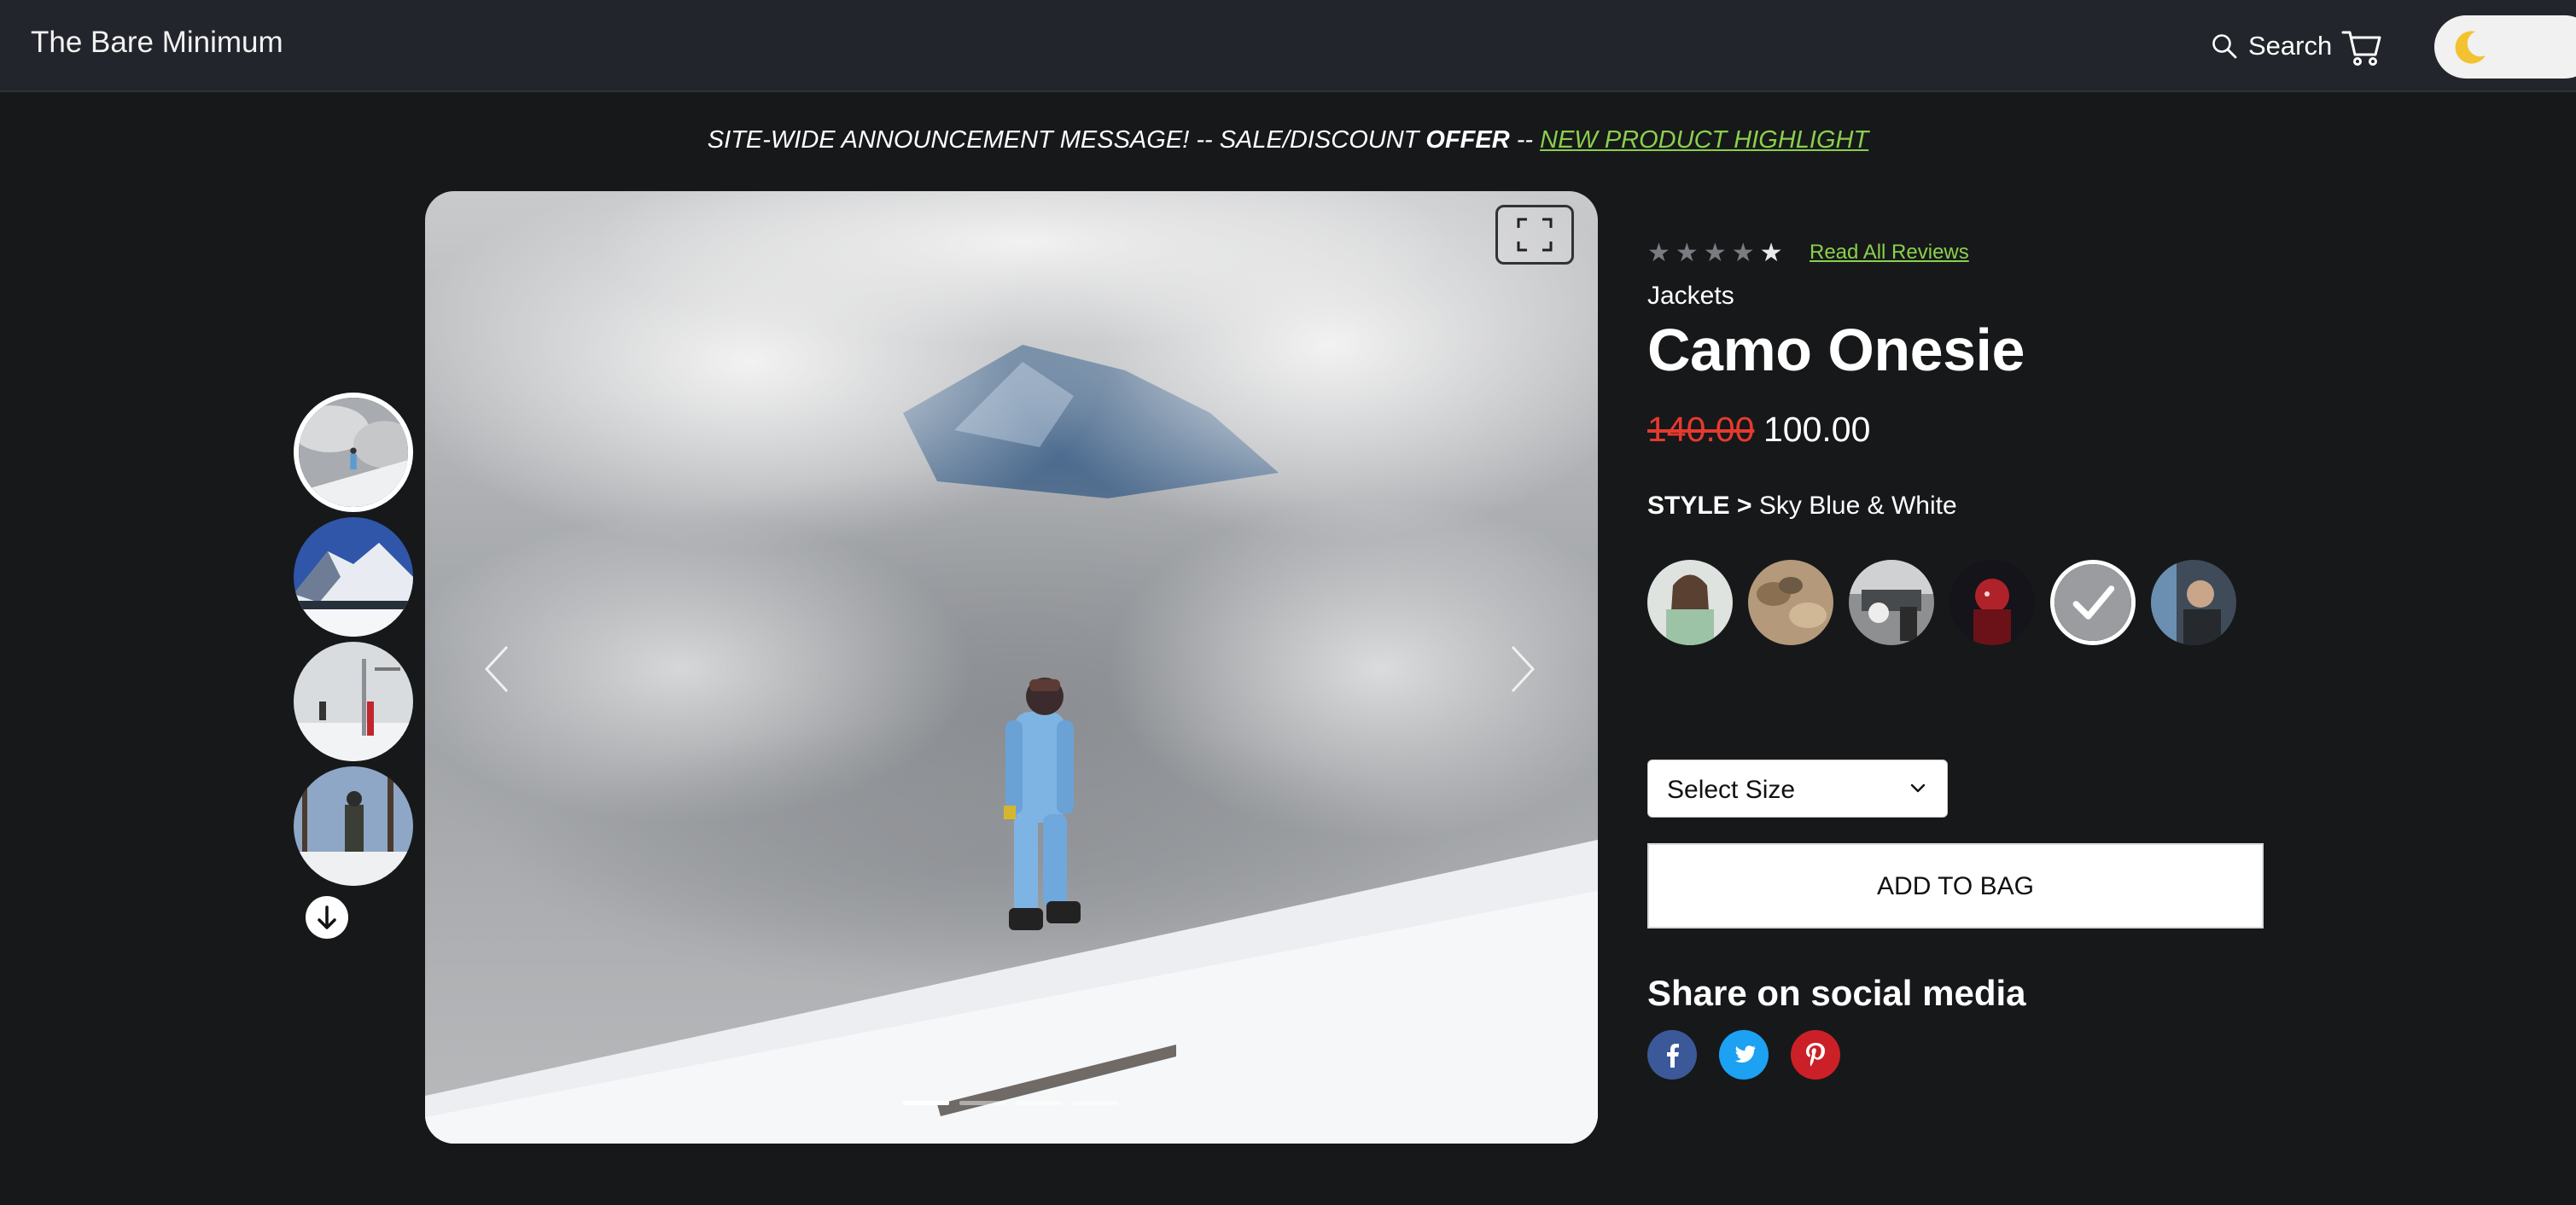 This screenshot has height=1205, width=2576. I want to click on cart-icon, so click(2361, 47).